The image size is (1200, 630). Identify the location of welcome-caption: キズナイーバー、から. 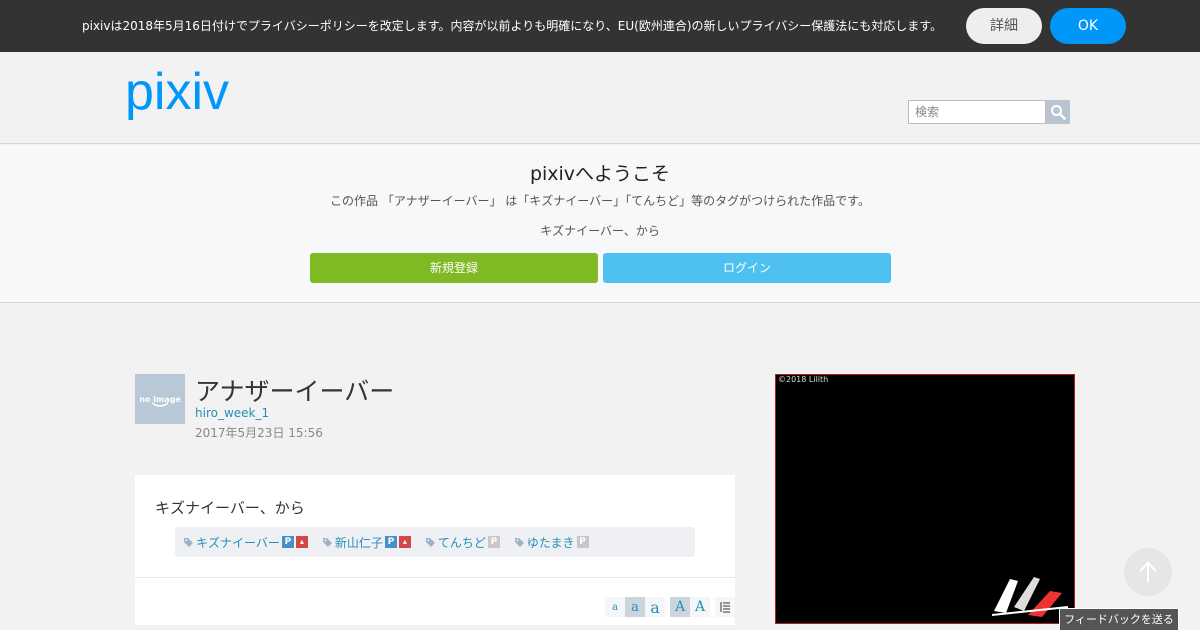
(600, 231).